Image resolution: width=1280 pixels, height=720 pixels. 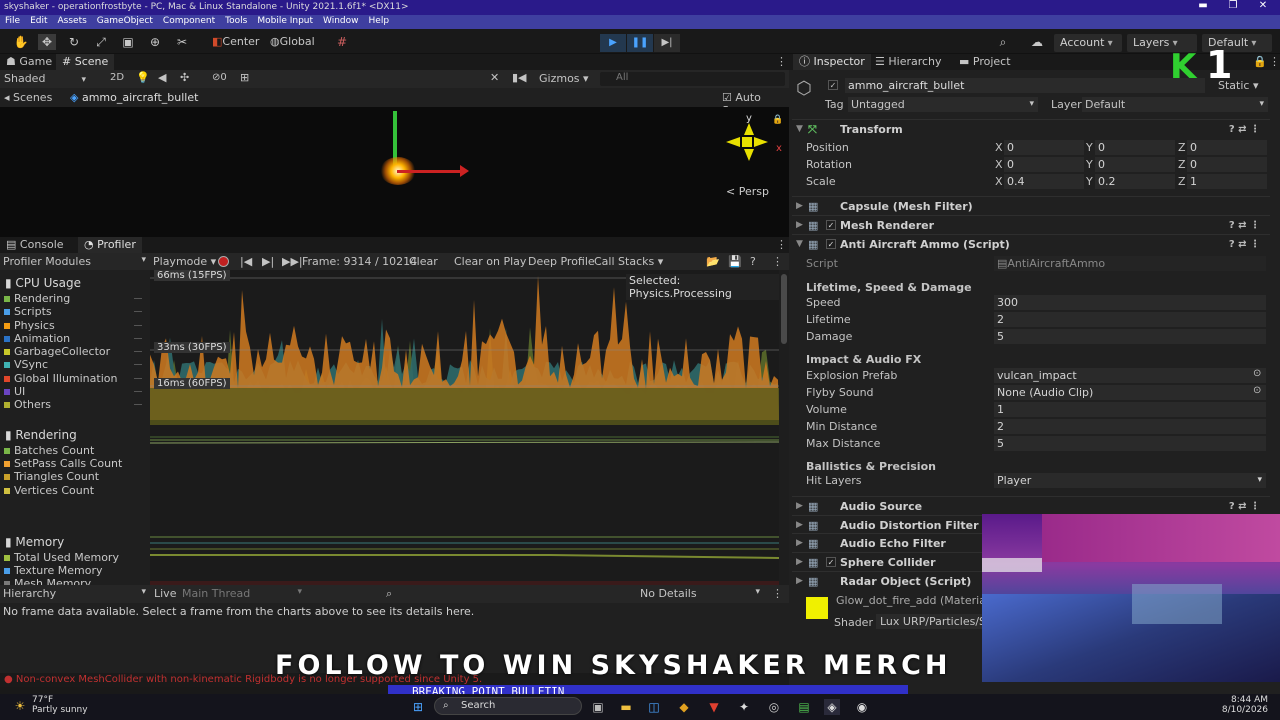 What do you see at coordinates (1244, 129) in the screenshot?
I see `component-controls-icon: ? ⇄ ⋮` at bounding box center [1244, 129].